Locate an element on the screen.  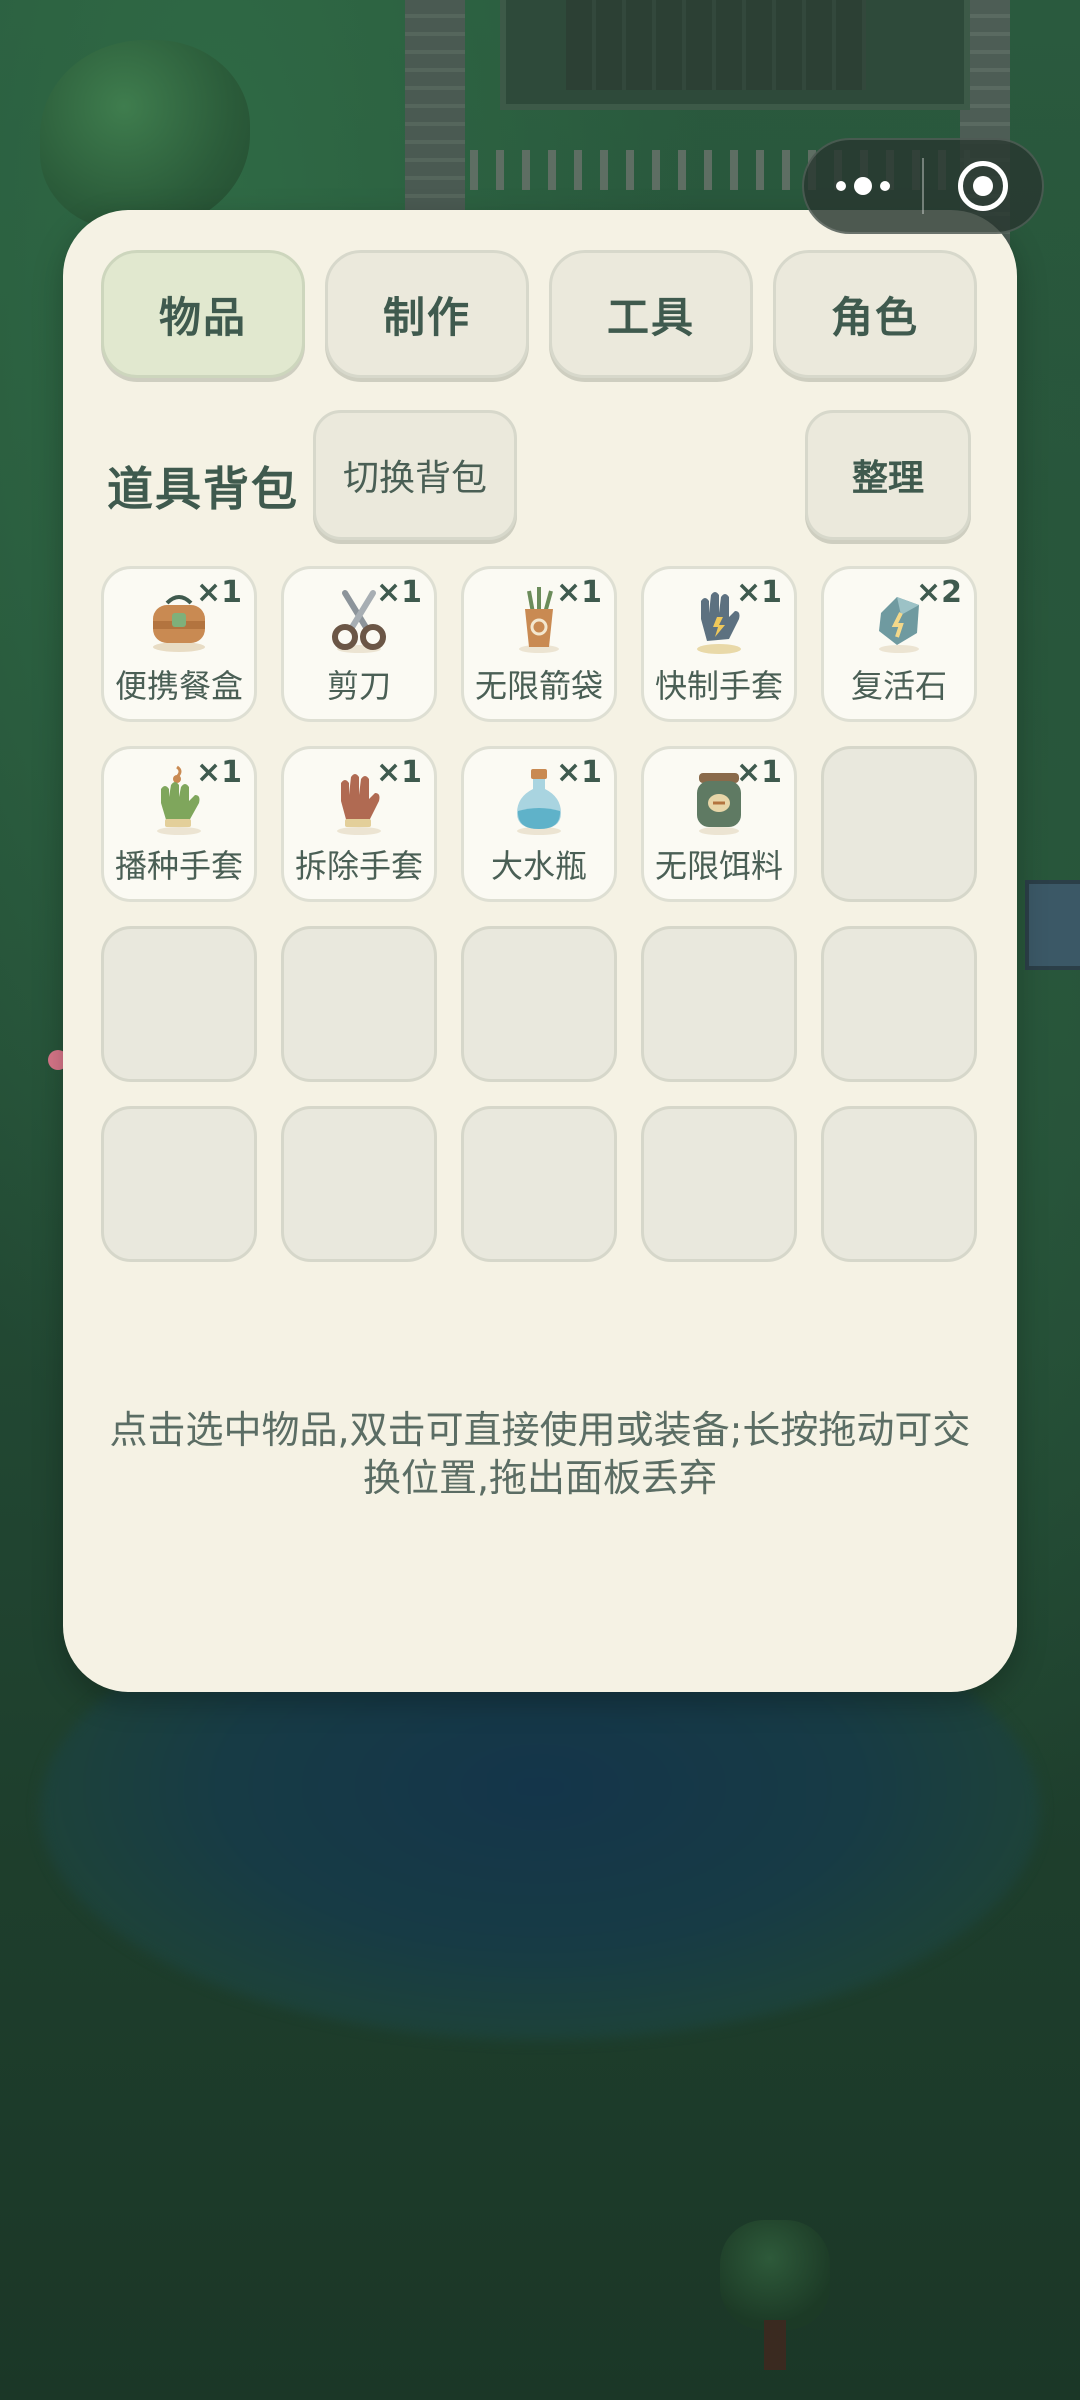
tab-crafting: 制作 is located at coordinates (427, 314).